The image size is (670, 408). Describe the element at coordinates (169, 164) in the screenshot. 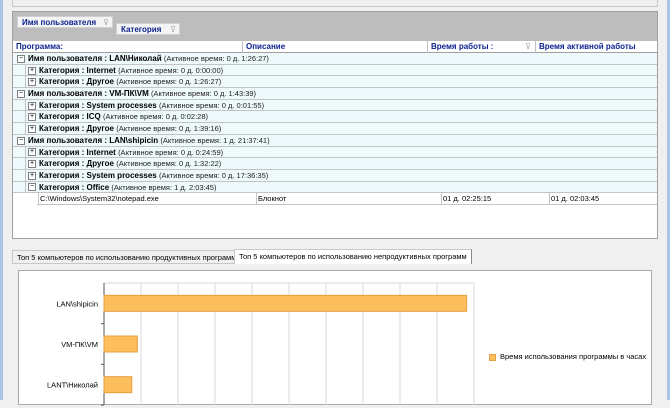

I see `group-meta: (Активное время: 0 д. 1:32:22)` at that location.